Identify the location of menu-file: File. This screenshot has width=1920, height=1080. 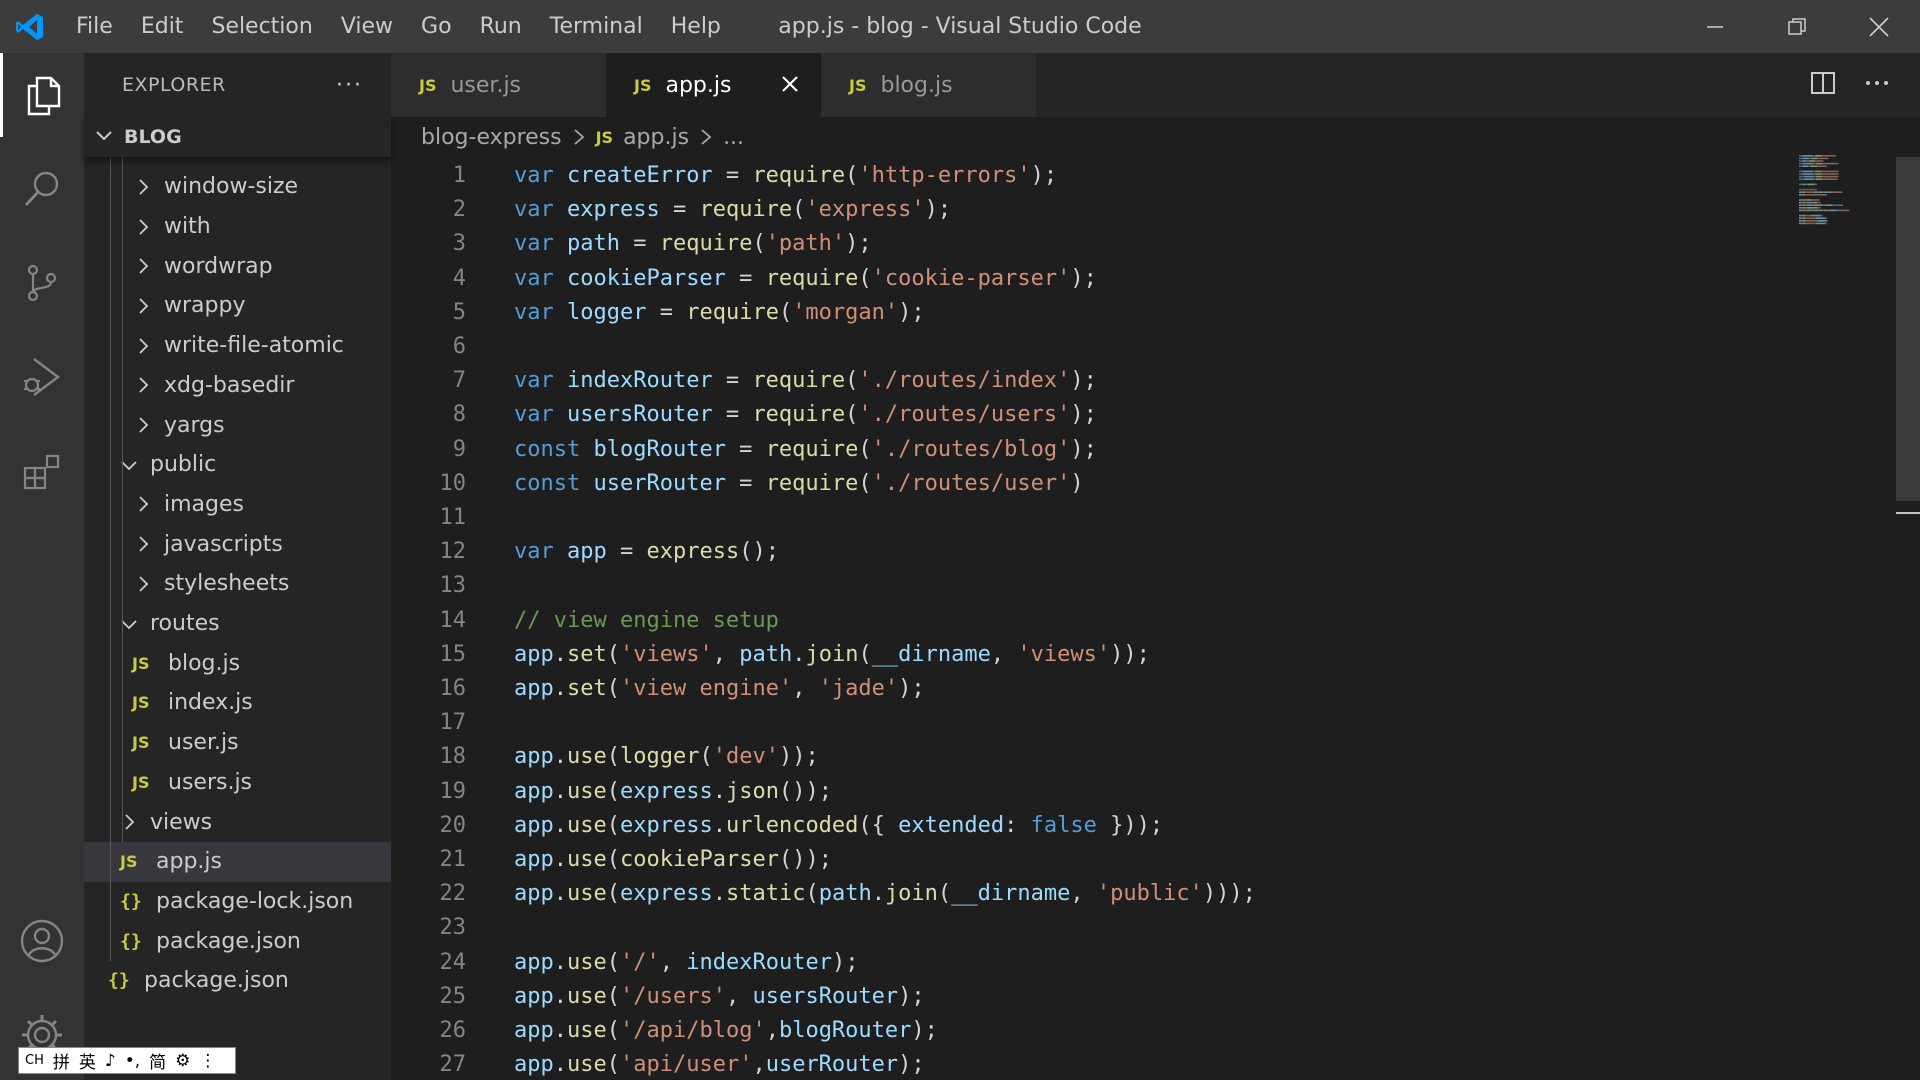
(93, 26).